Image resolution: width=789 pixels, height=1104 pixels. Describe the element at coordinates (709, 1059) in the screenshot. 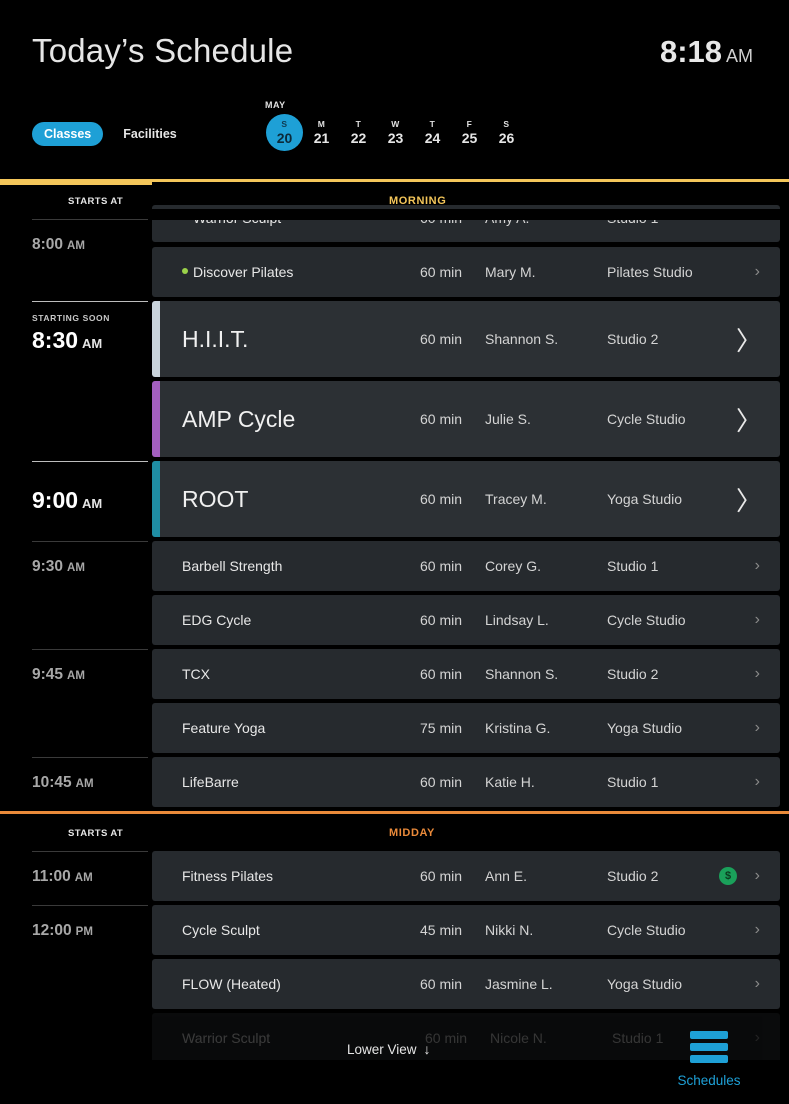

I see `schedules-button: Schedules` at that location.